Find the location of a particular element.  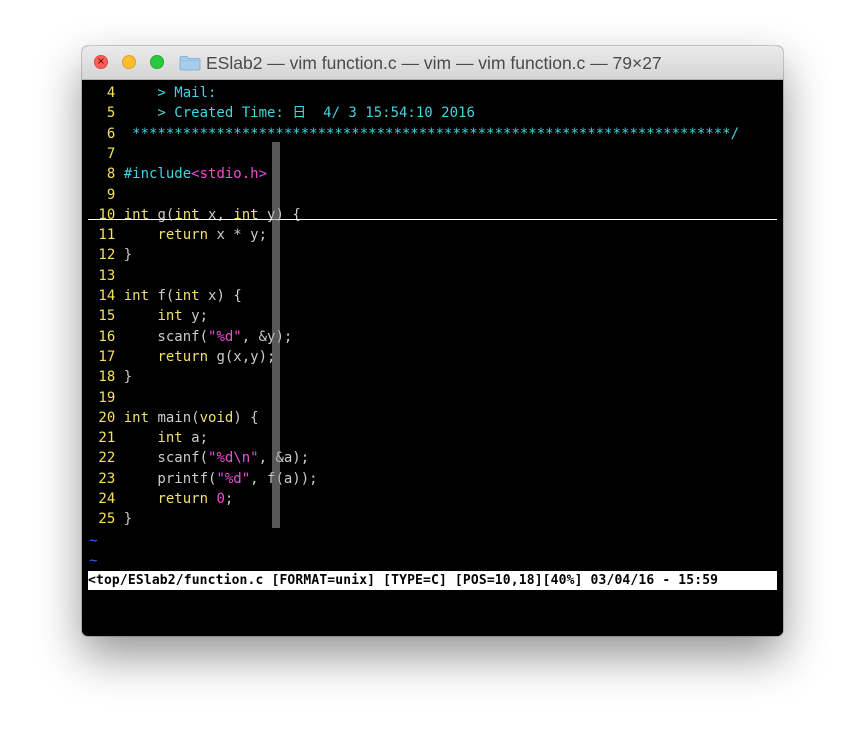

color-column-highlight is located at coordinates (276, 335).